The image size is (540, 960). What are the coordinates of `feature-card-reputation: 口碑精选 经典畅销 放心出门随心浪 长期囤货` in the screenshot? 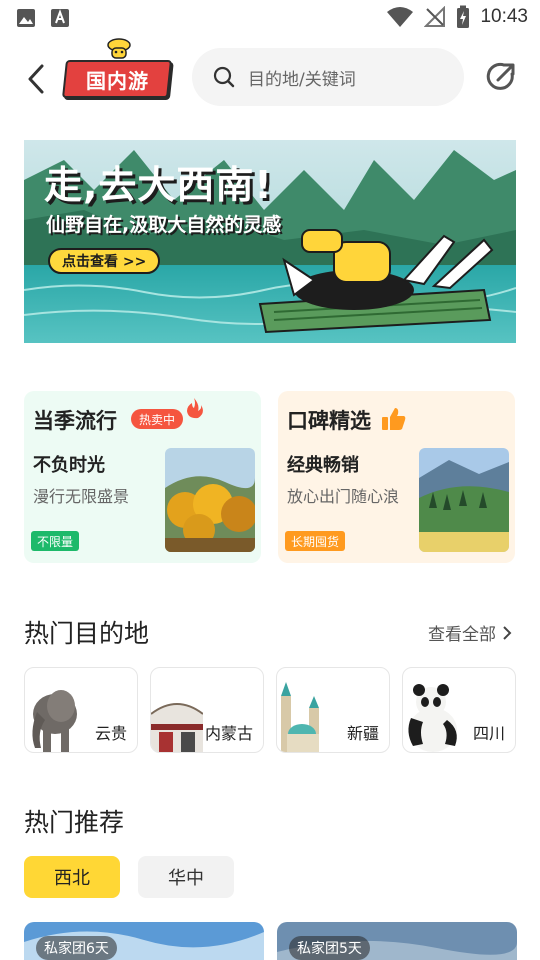 It's located at (396, 477).